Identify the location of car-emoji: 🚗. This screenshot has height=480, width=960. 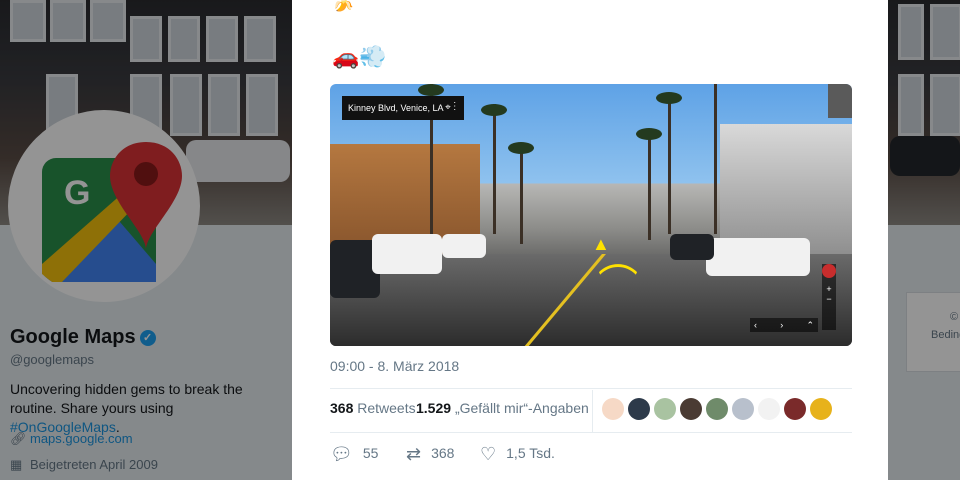
(346, 56).